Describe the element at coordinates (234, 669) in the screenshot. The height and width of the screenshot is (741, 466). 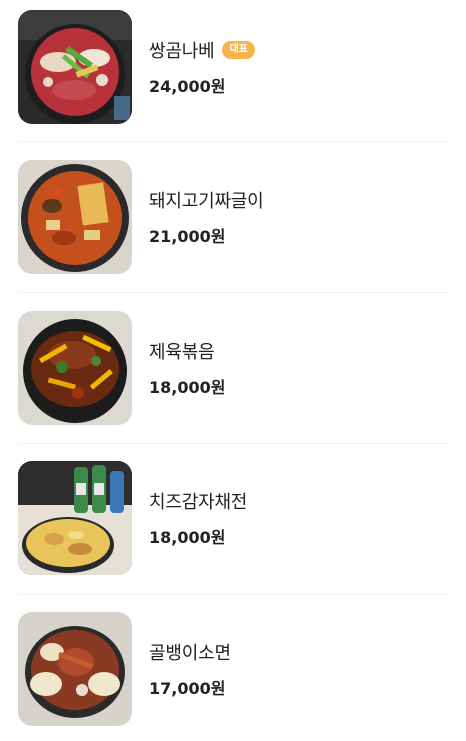
I see `menu-item-golbaengi-somyeon: 골뱅이소면 17,000원` at that location.